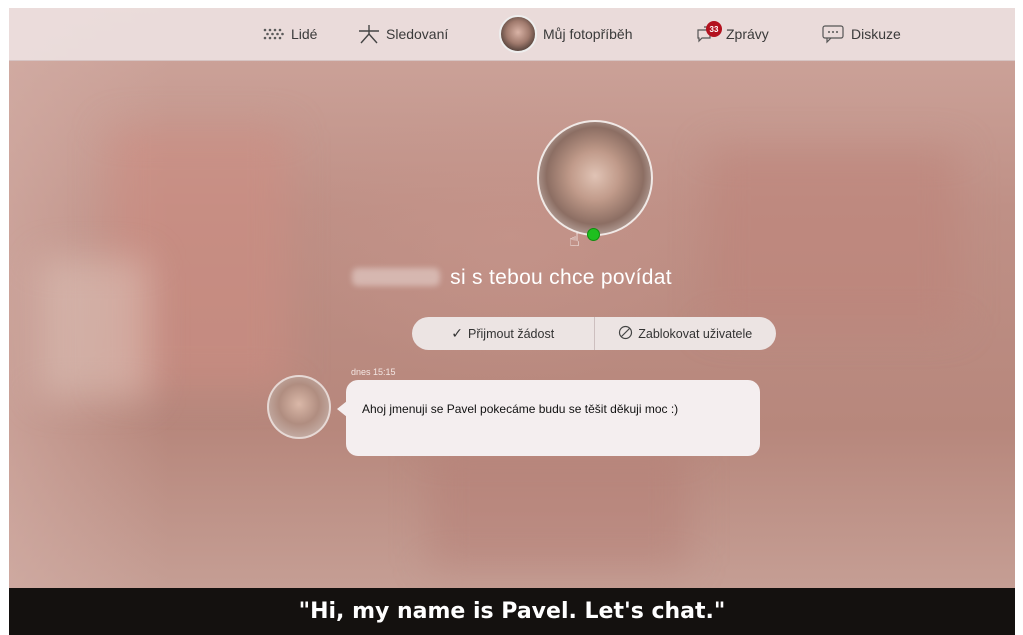 This screenshot has width=1023, height=635. What do you see at coordinates (417, 34) in the screenshot?
I see `nav-label: Sledovaní` at bounding box center [417, 34].